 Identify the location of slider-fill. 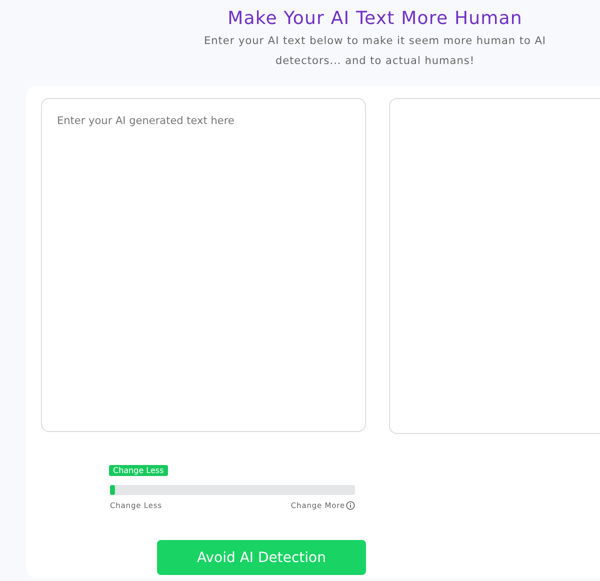
(112, 490).